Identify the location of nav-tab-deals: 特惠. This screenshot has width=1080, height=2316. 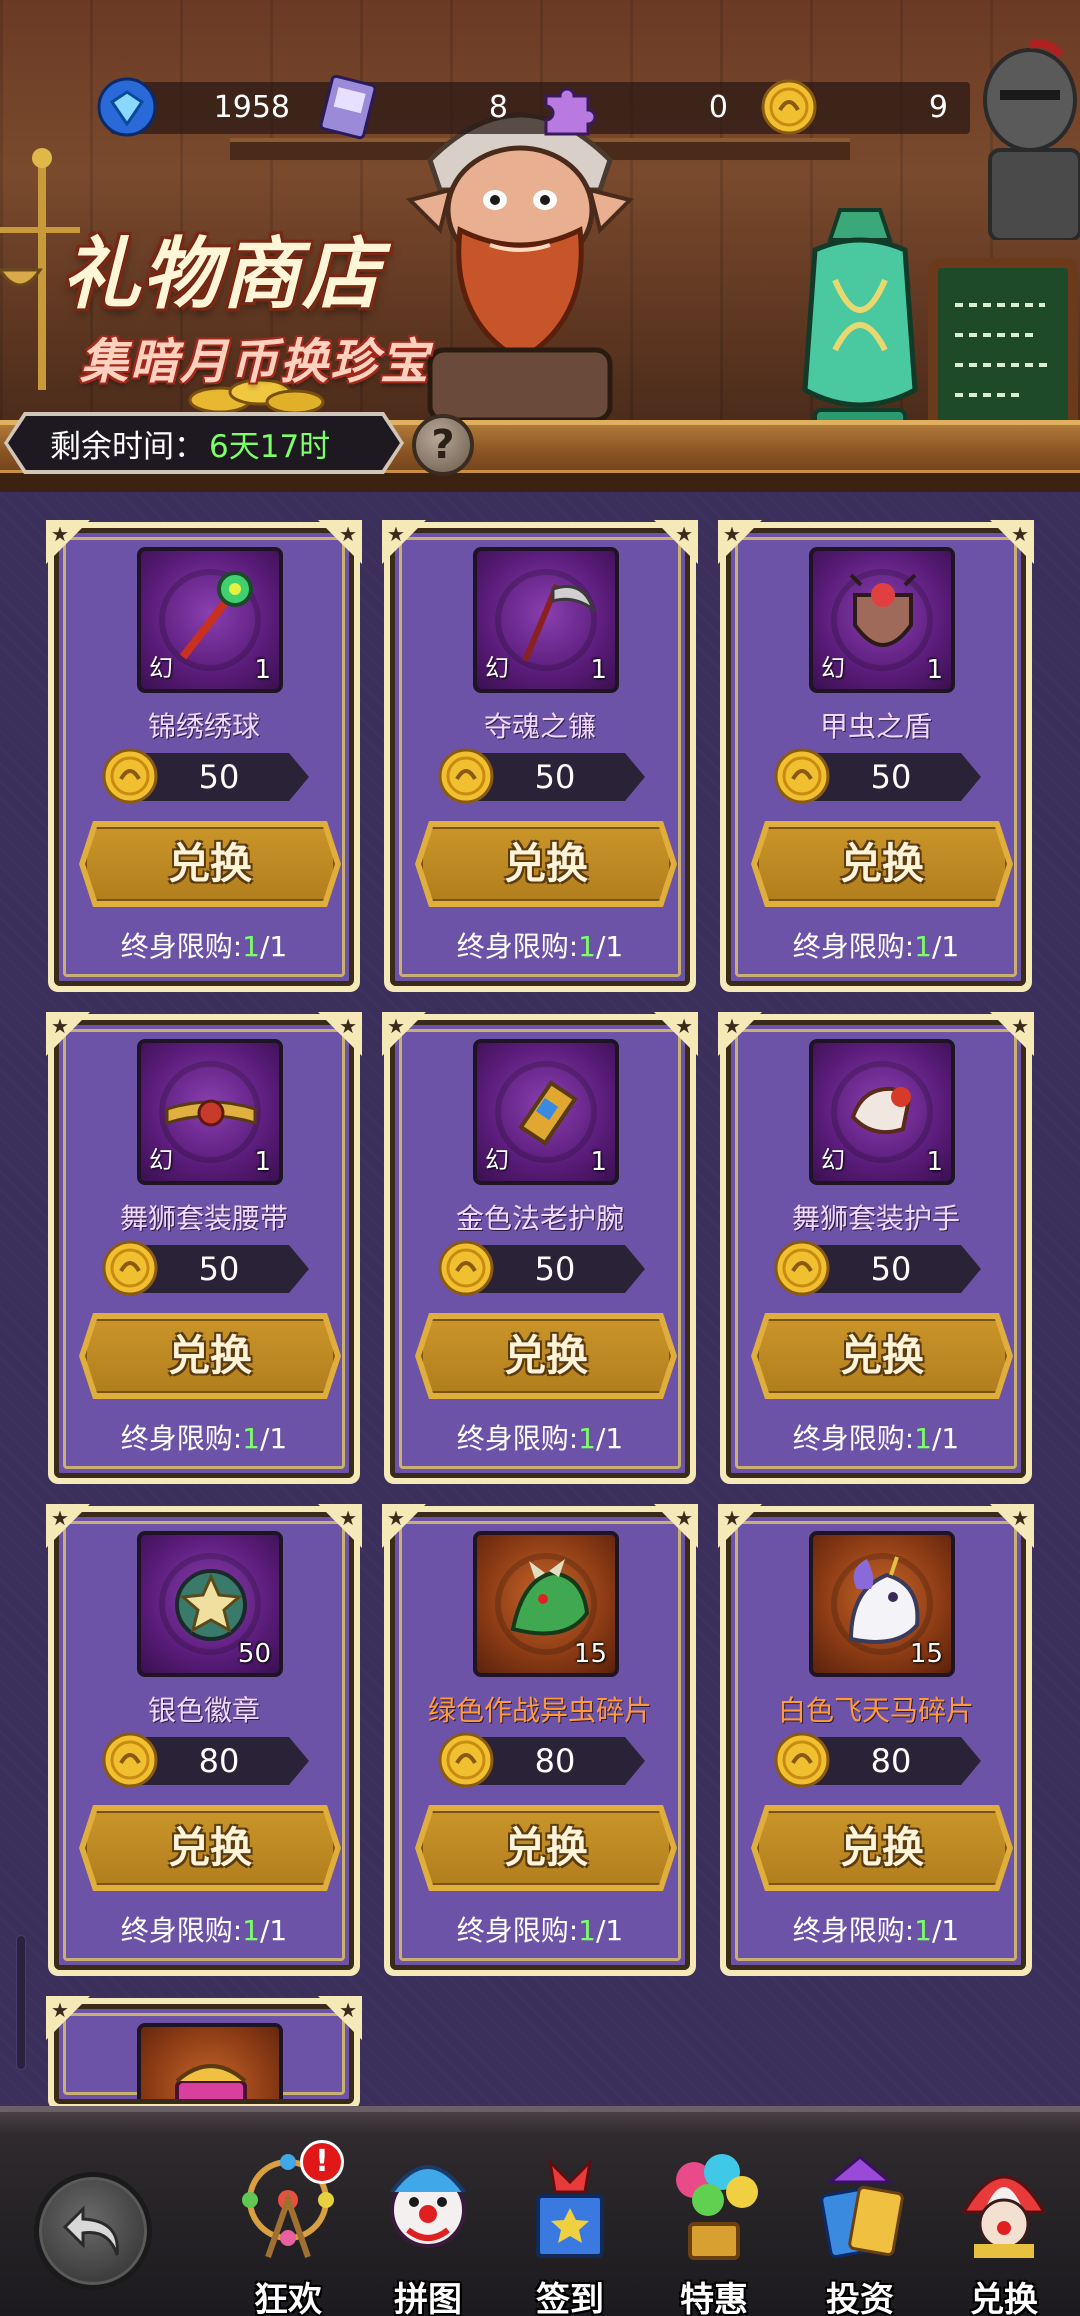
(714, 2234).